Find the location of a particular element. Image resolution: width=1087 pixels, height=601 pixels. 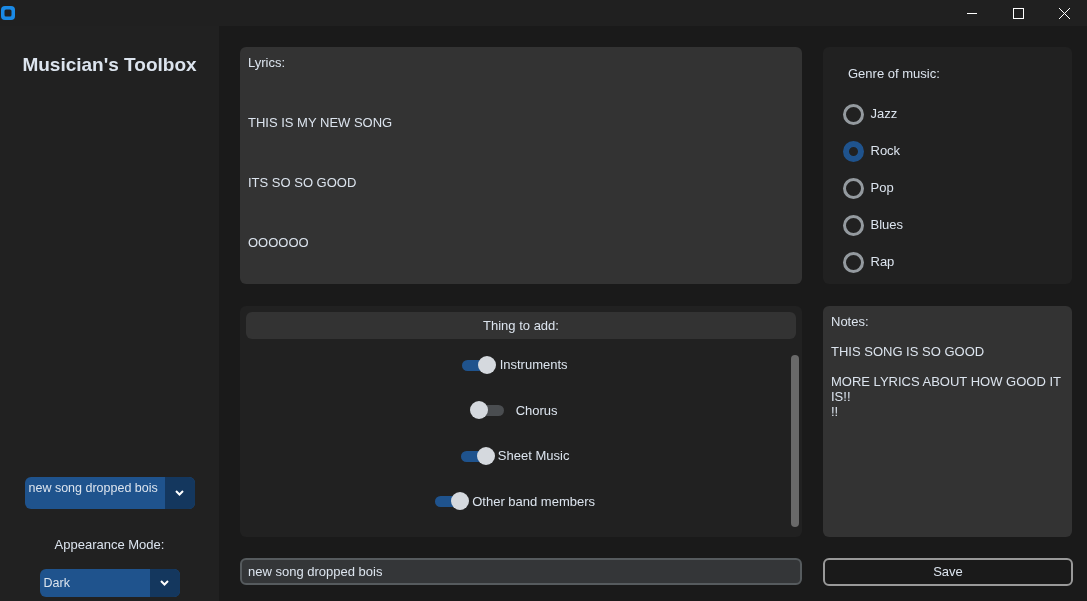

text-line: !! is located at coordinates (835, 411).